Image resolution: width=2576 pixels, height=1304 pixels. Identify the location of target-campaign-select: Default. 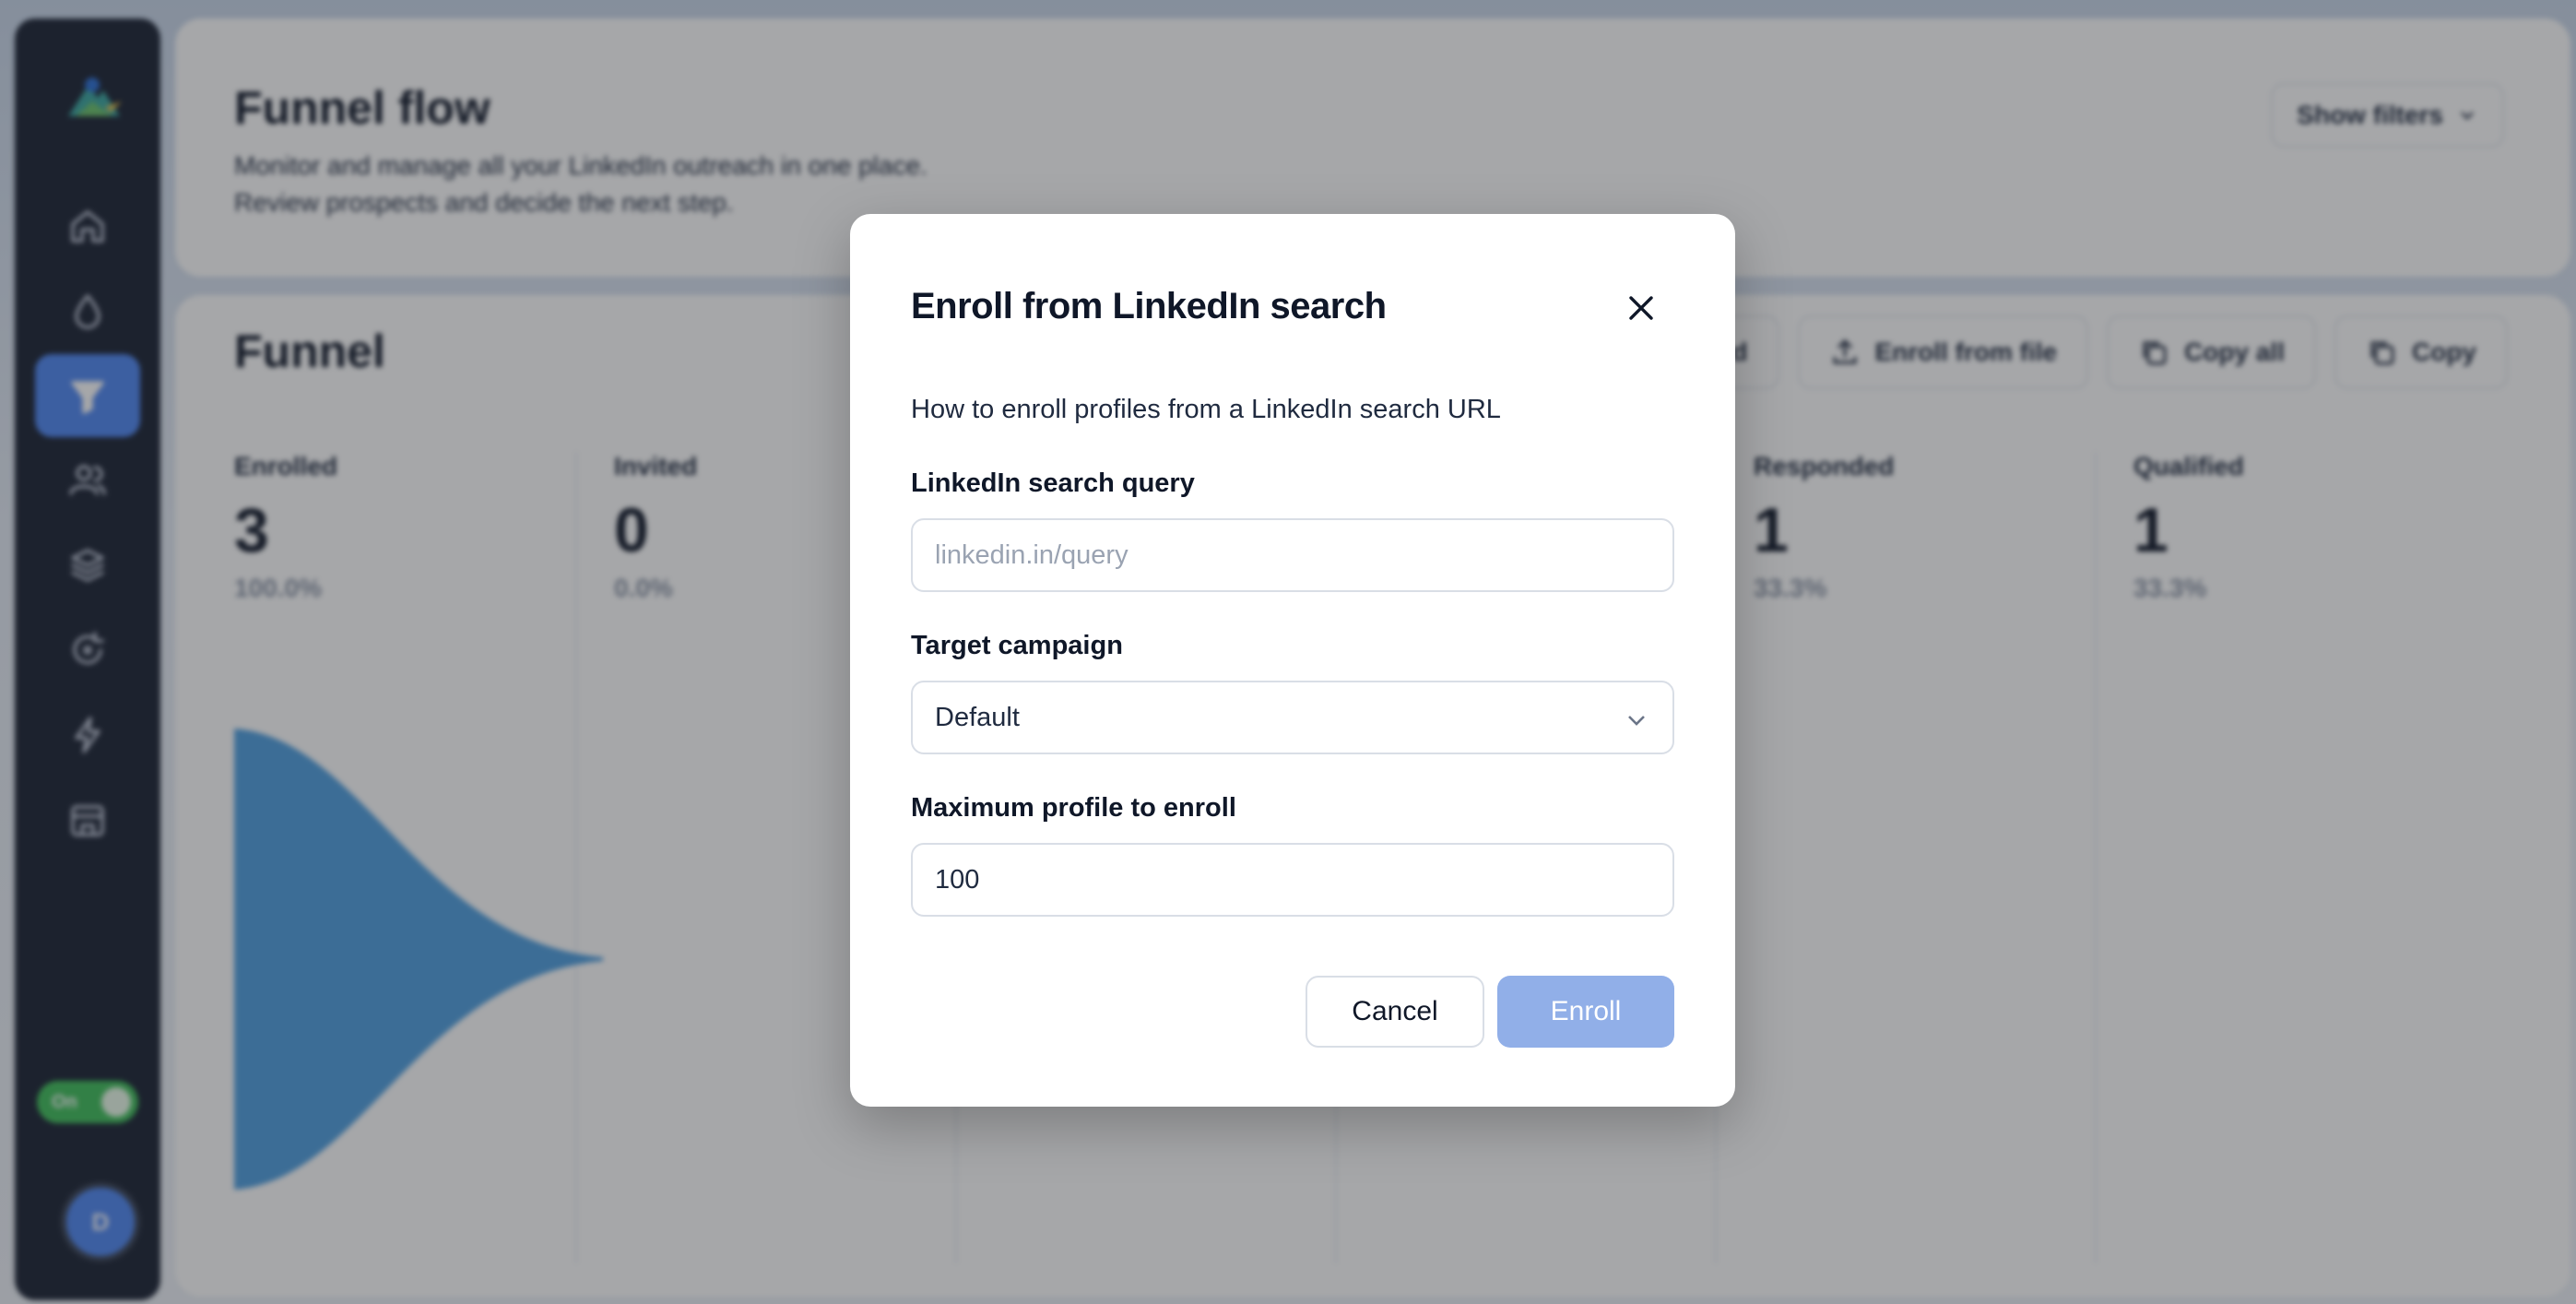
(1292, 717).